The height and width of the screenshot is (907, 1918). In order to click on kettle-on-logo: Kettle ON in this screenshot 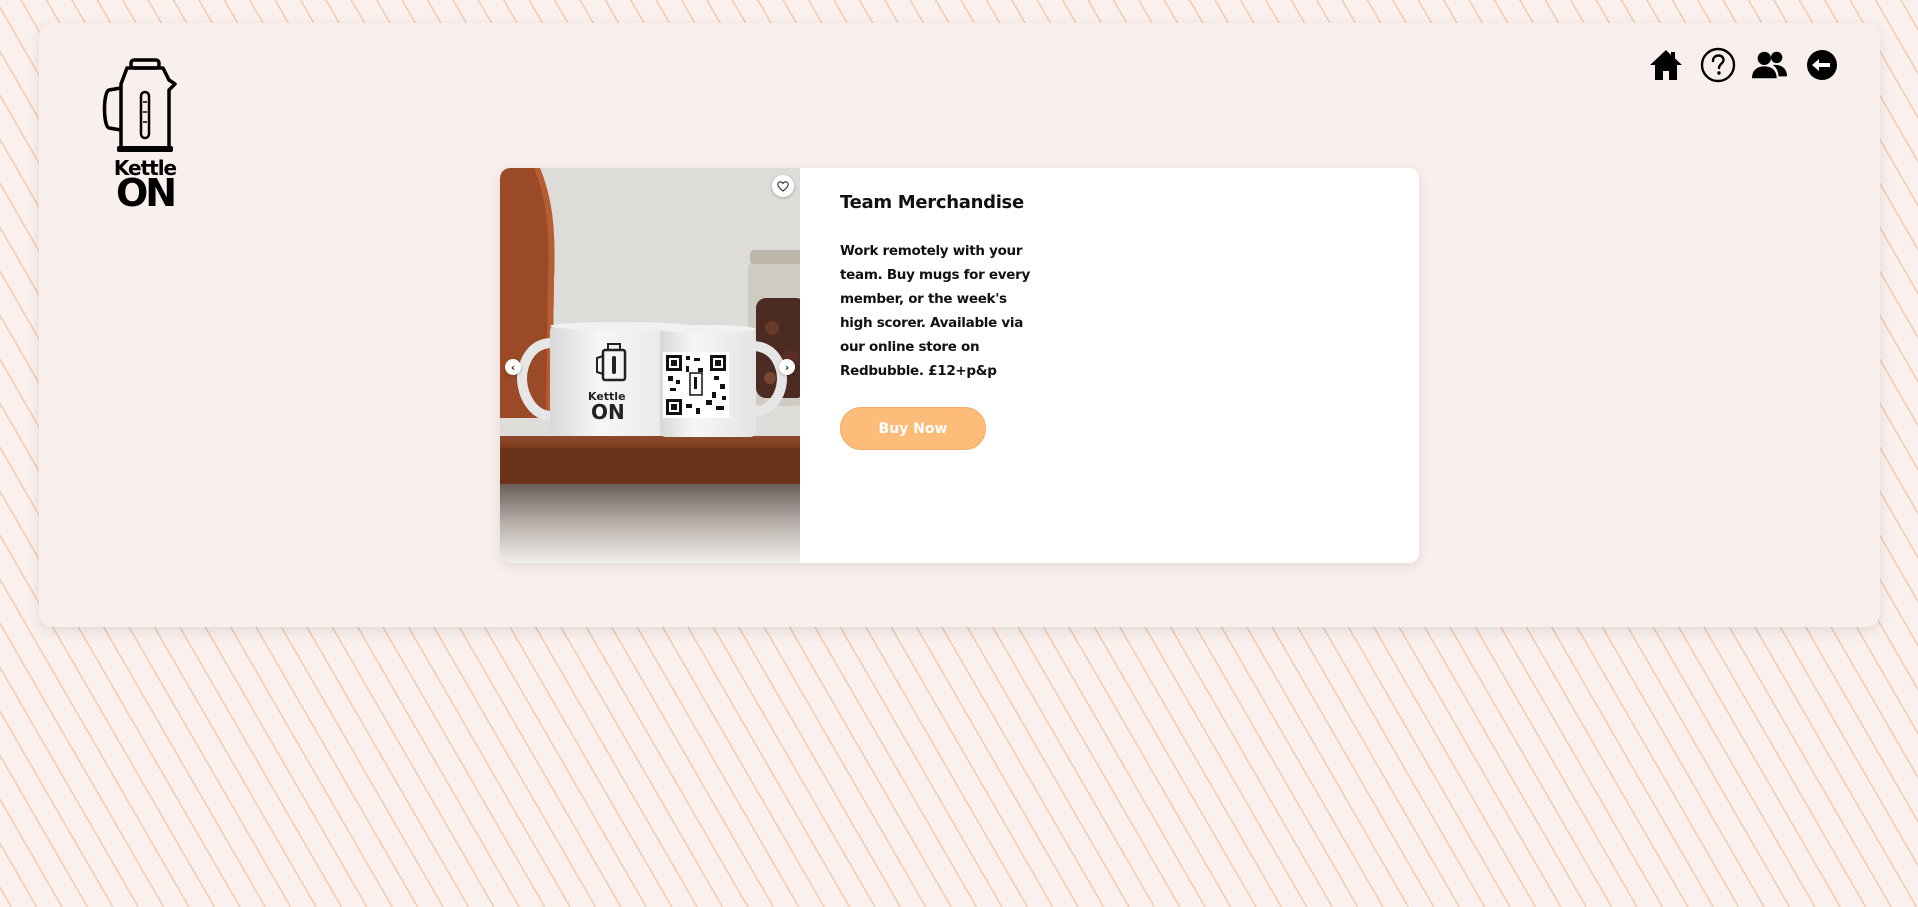, I will do `click(145, 135)`.